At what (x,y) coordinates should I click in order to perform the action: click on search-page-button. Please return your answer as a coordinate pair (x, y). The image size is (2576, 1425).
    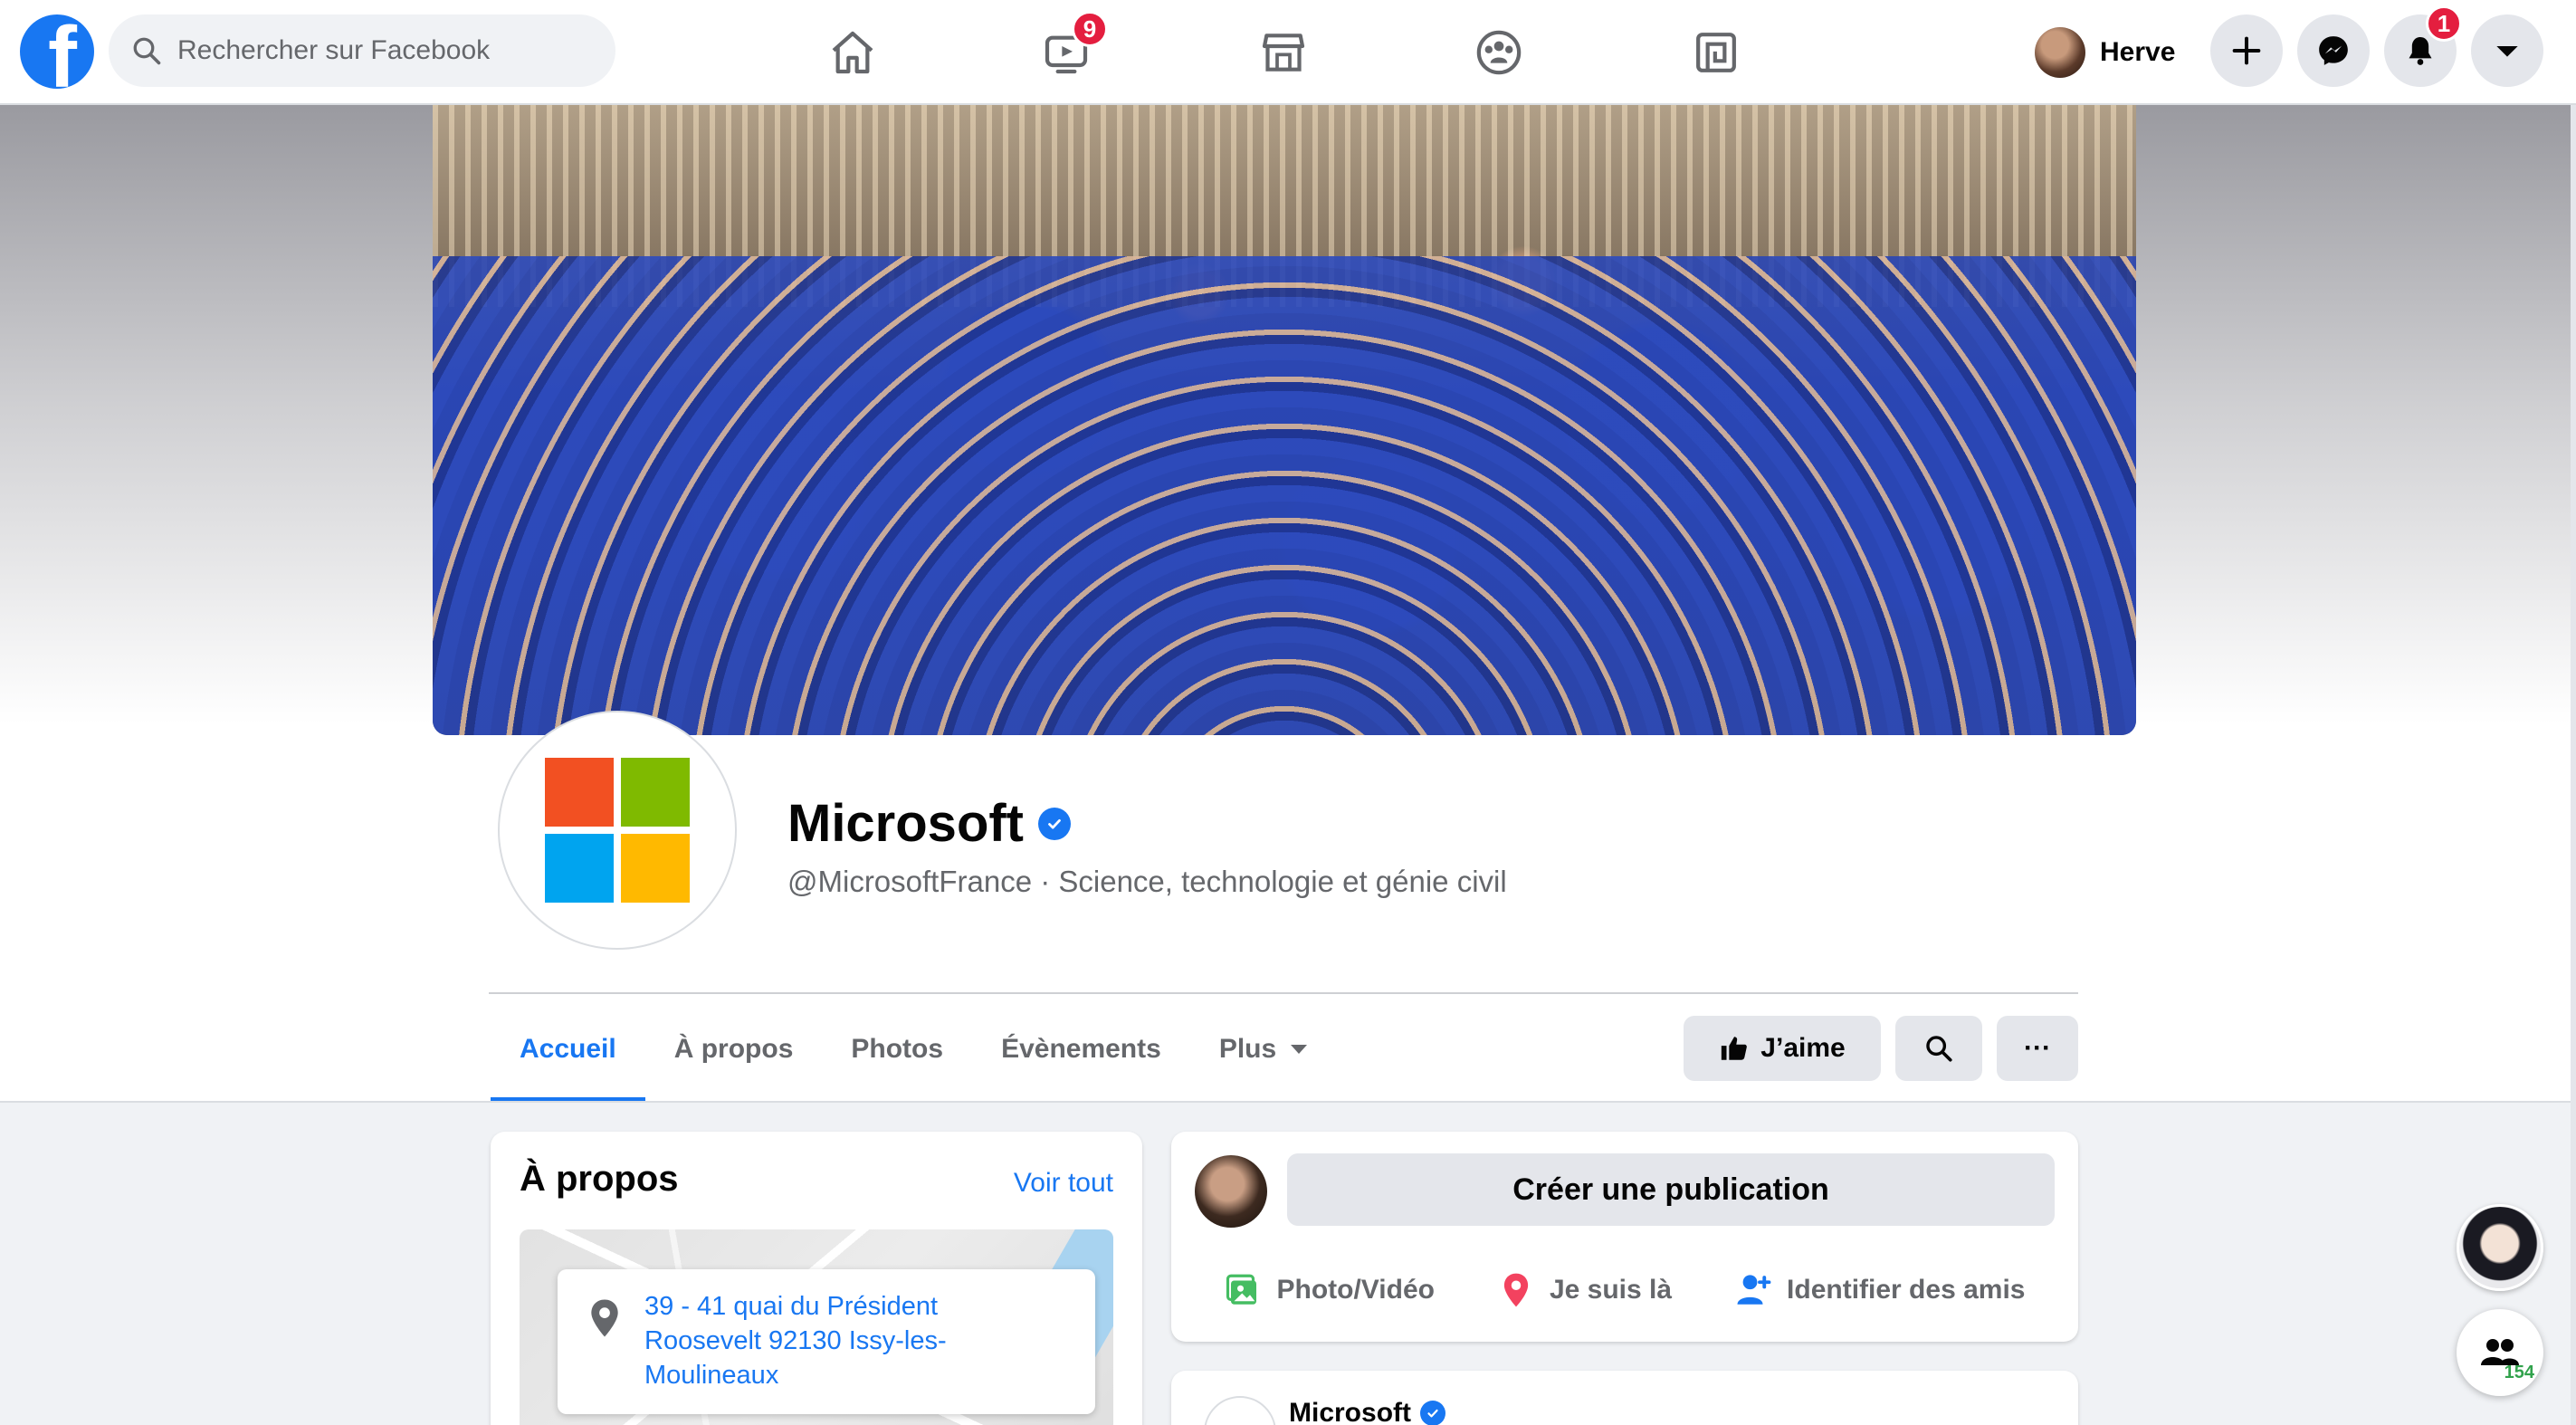
    Looking at the image, I should click on (1939, 1048).